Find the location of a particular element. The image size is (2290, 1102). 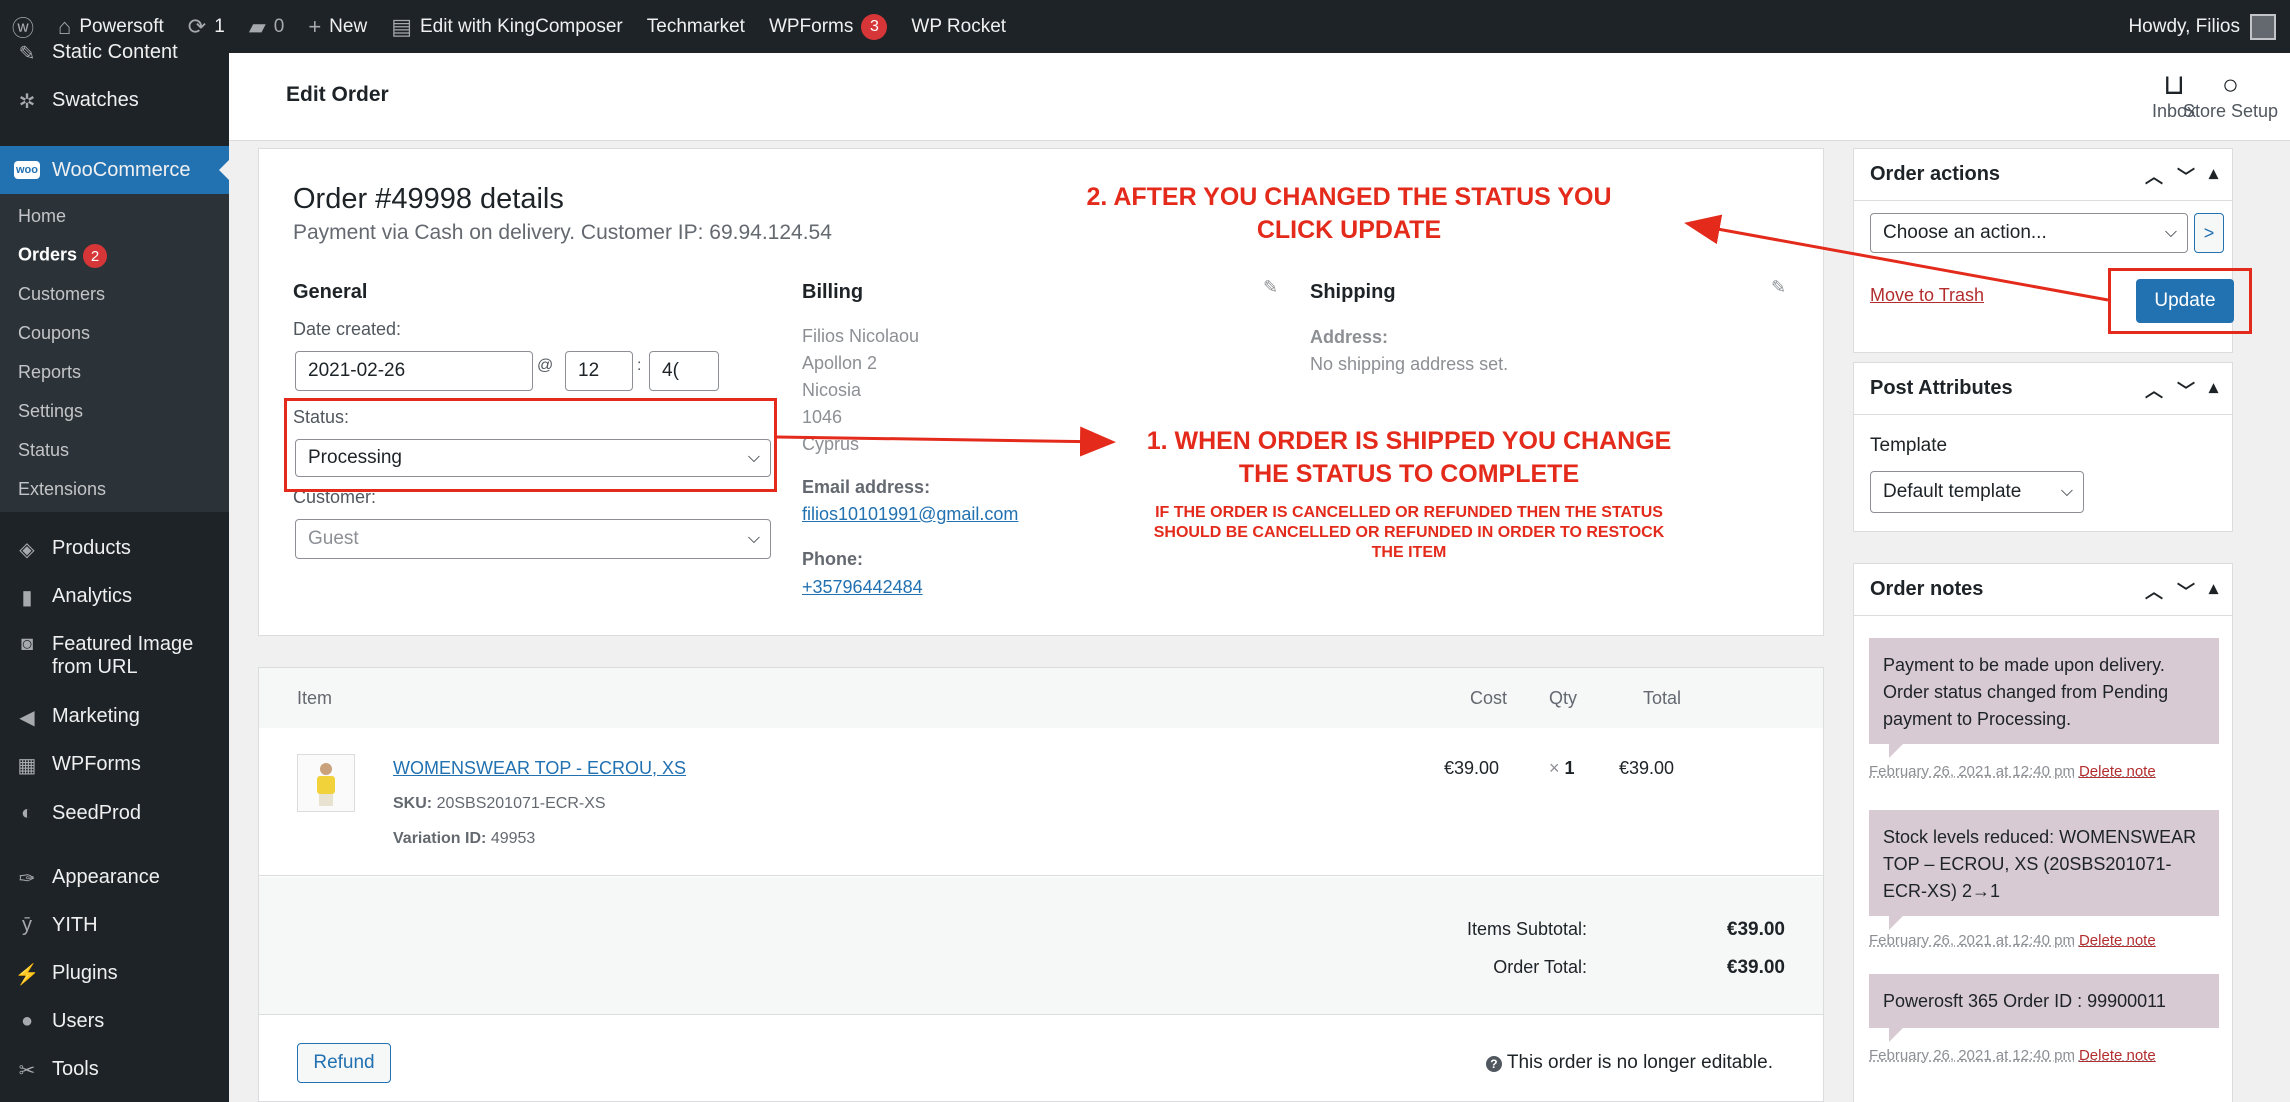

col-qty: Qty is located at coordinates (1563, 698).